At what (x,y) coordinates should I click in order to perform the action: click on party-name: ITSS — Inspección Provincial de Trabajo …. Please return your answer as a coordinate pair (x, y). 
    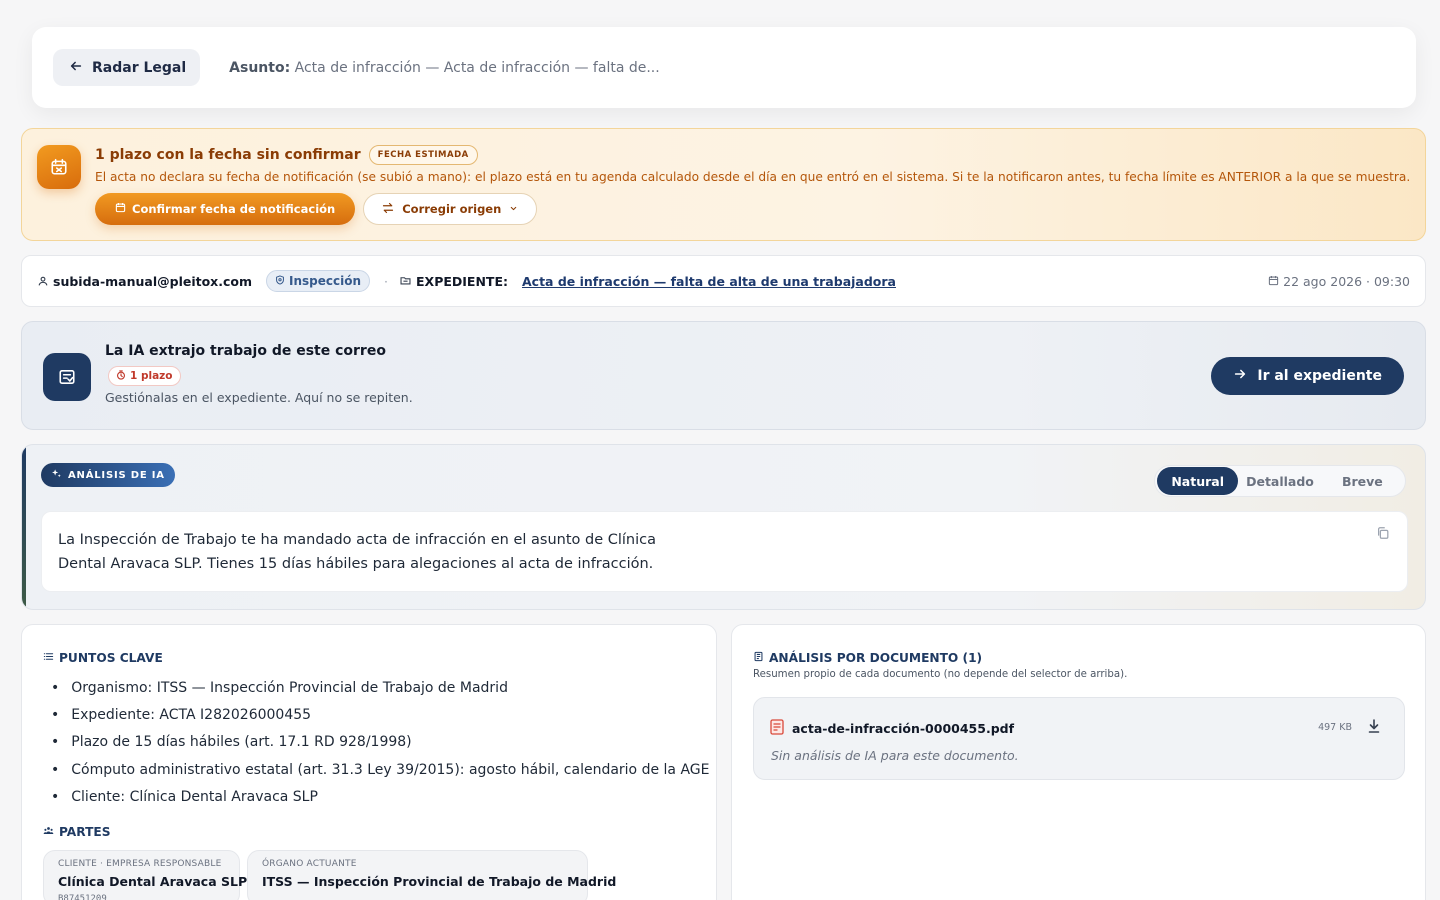
    Looking at the image, I should click on (439, 881).